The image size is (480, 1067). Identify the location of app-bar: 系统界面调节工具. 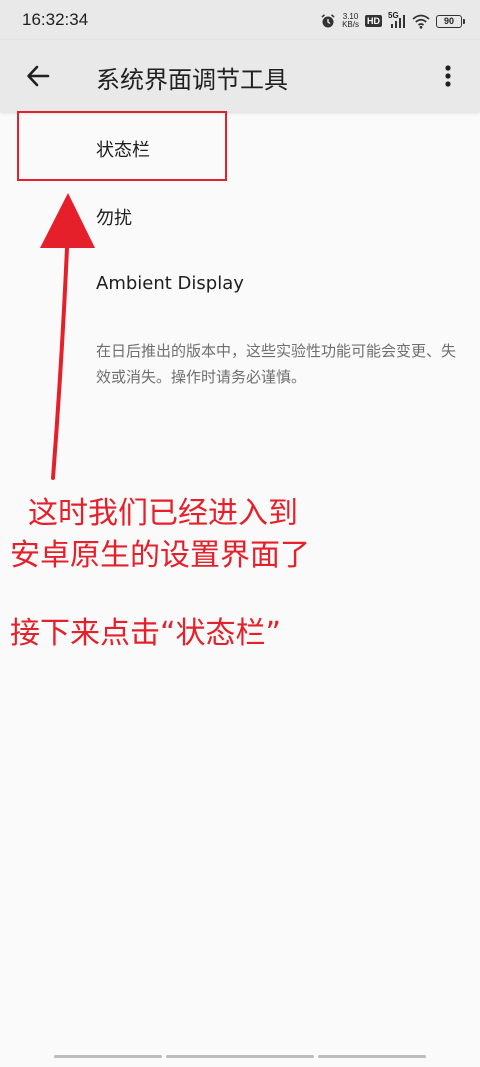
(240, 76).